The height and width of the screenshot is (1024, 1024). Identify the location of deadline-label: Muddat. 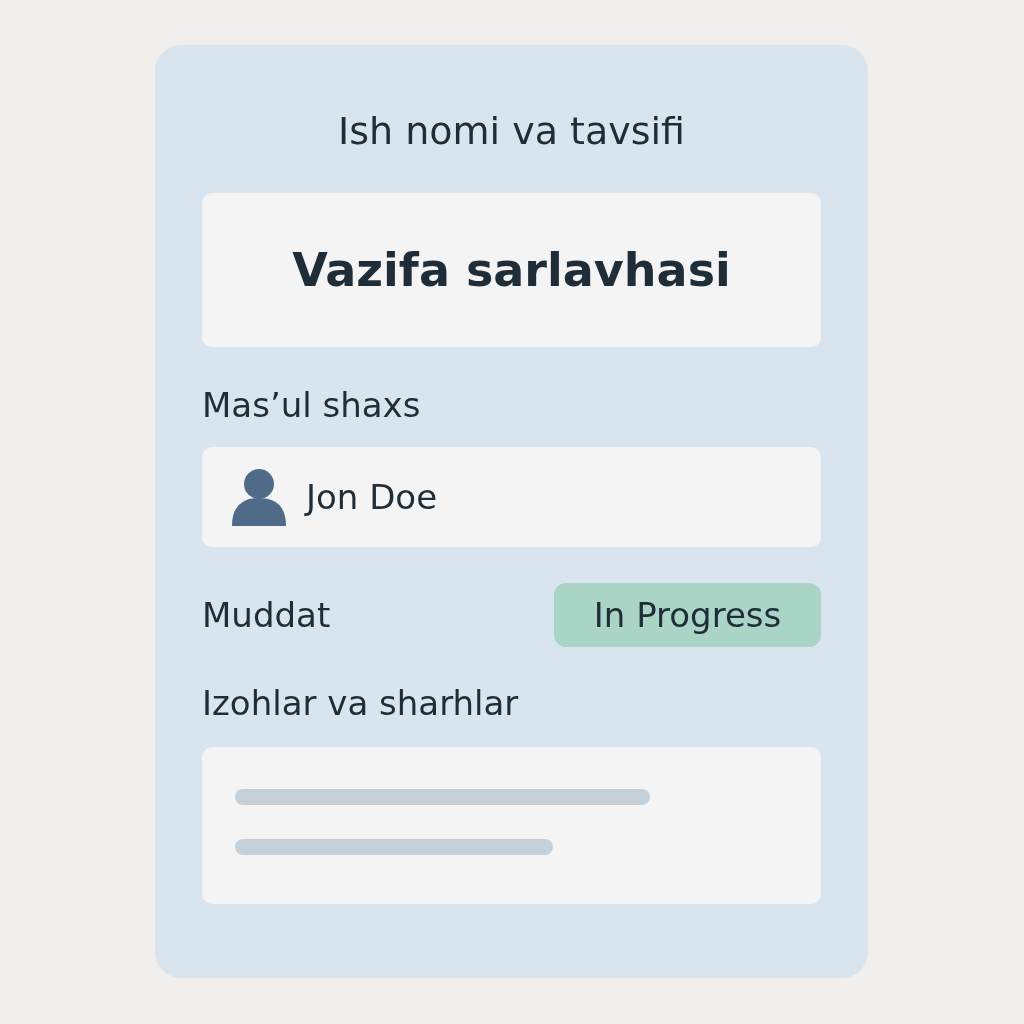
(266, 615).